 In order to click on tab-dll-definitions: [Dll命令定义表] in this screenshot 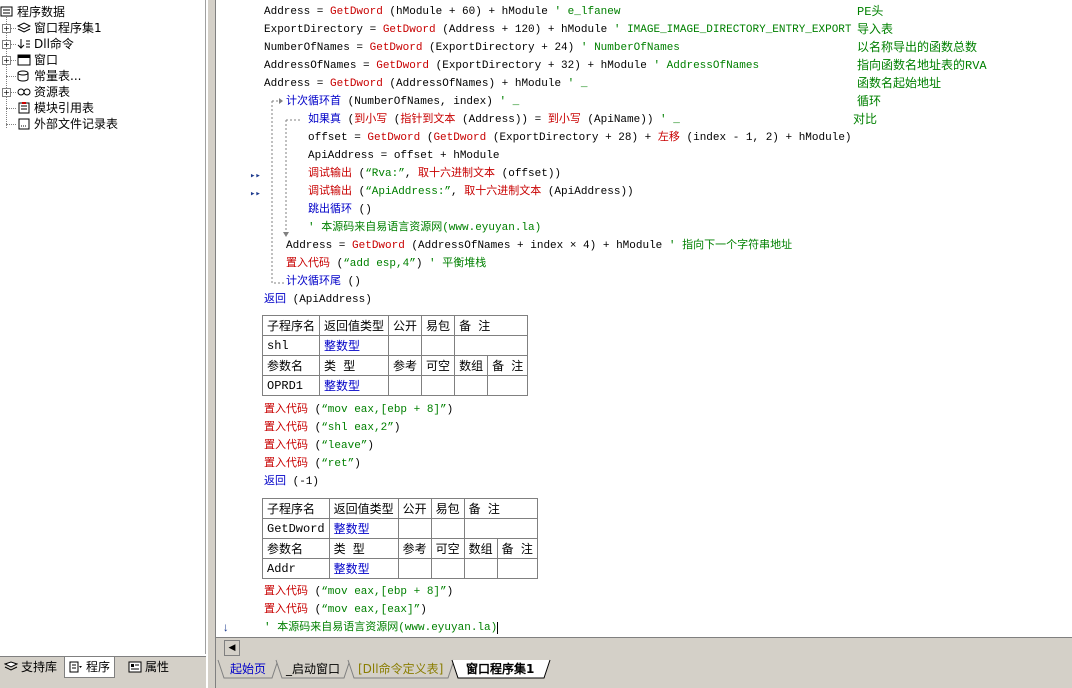, I will do `click(400, 669)`.